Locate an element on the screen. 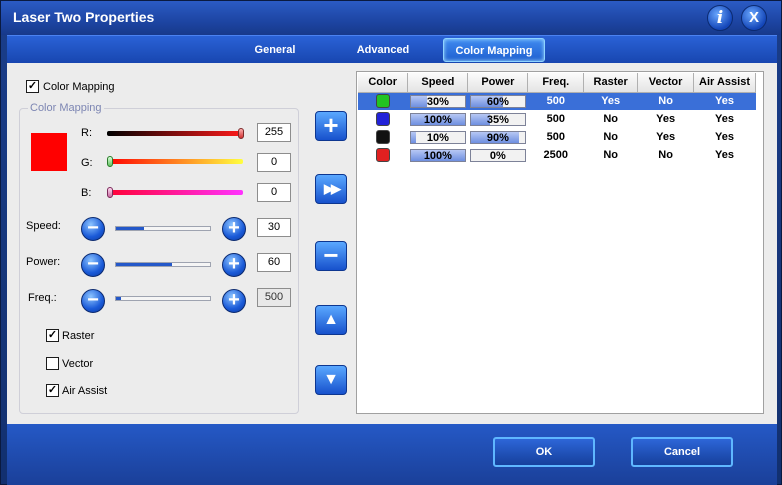  power-cell-value: 0% is located at coordinates (497, 155).